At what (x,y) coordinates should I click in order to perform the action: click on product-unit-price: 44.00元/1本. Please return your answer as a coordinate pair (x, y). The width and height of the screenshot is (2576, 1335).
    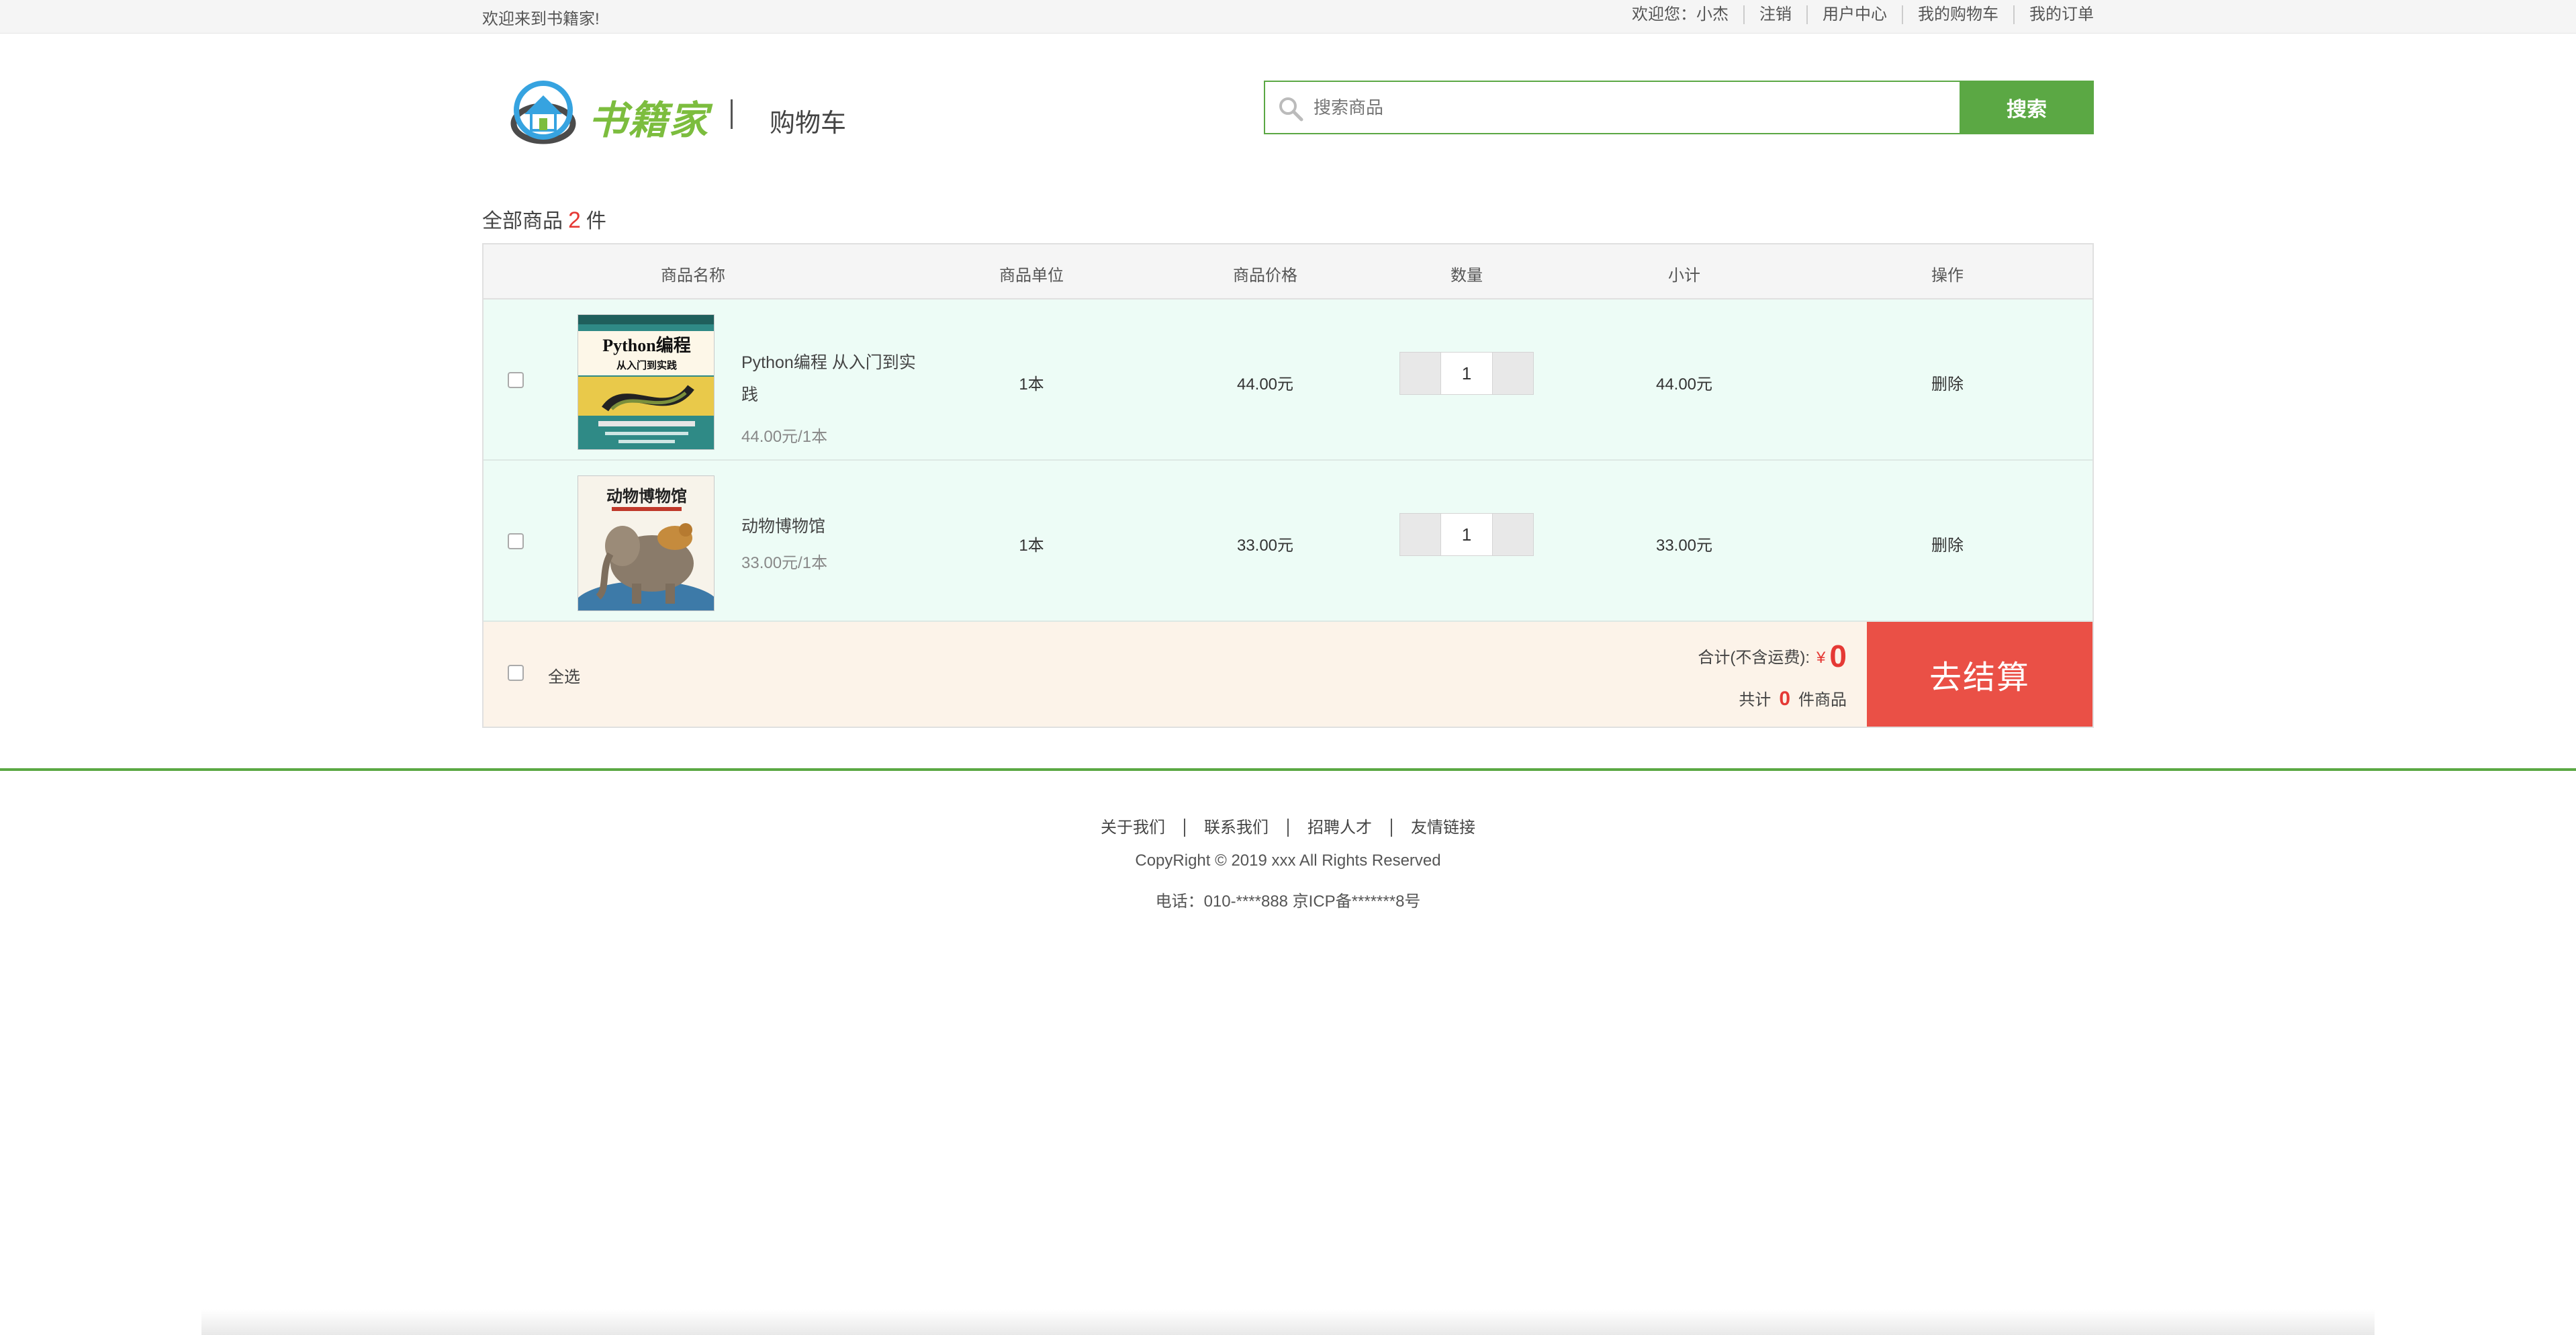
    Looking at the image, I should click on (784, 437).